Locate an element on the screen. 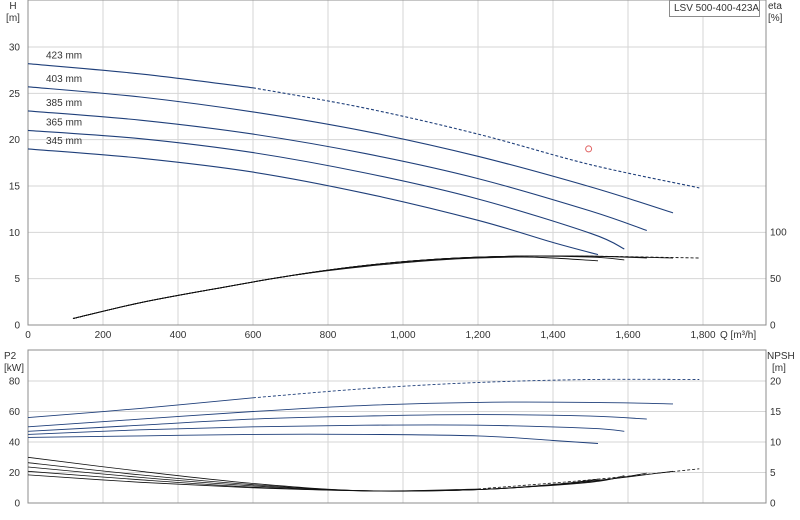 Image resolution: width=800 pixels, height=520 pixels. pump-model-title-box: LSV 500-400-423A is located at coordinates (714, 8).